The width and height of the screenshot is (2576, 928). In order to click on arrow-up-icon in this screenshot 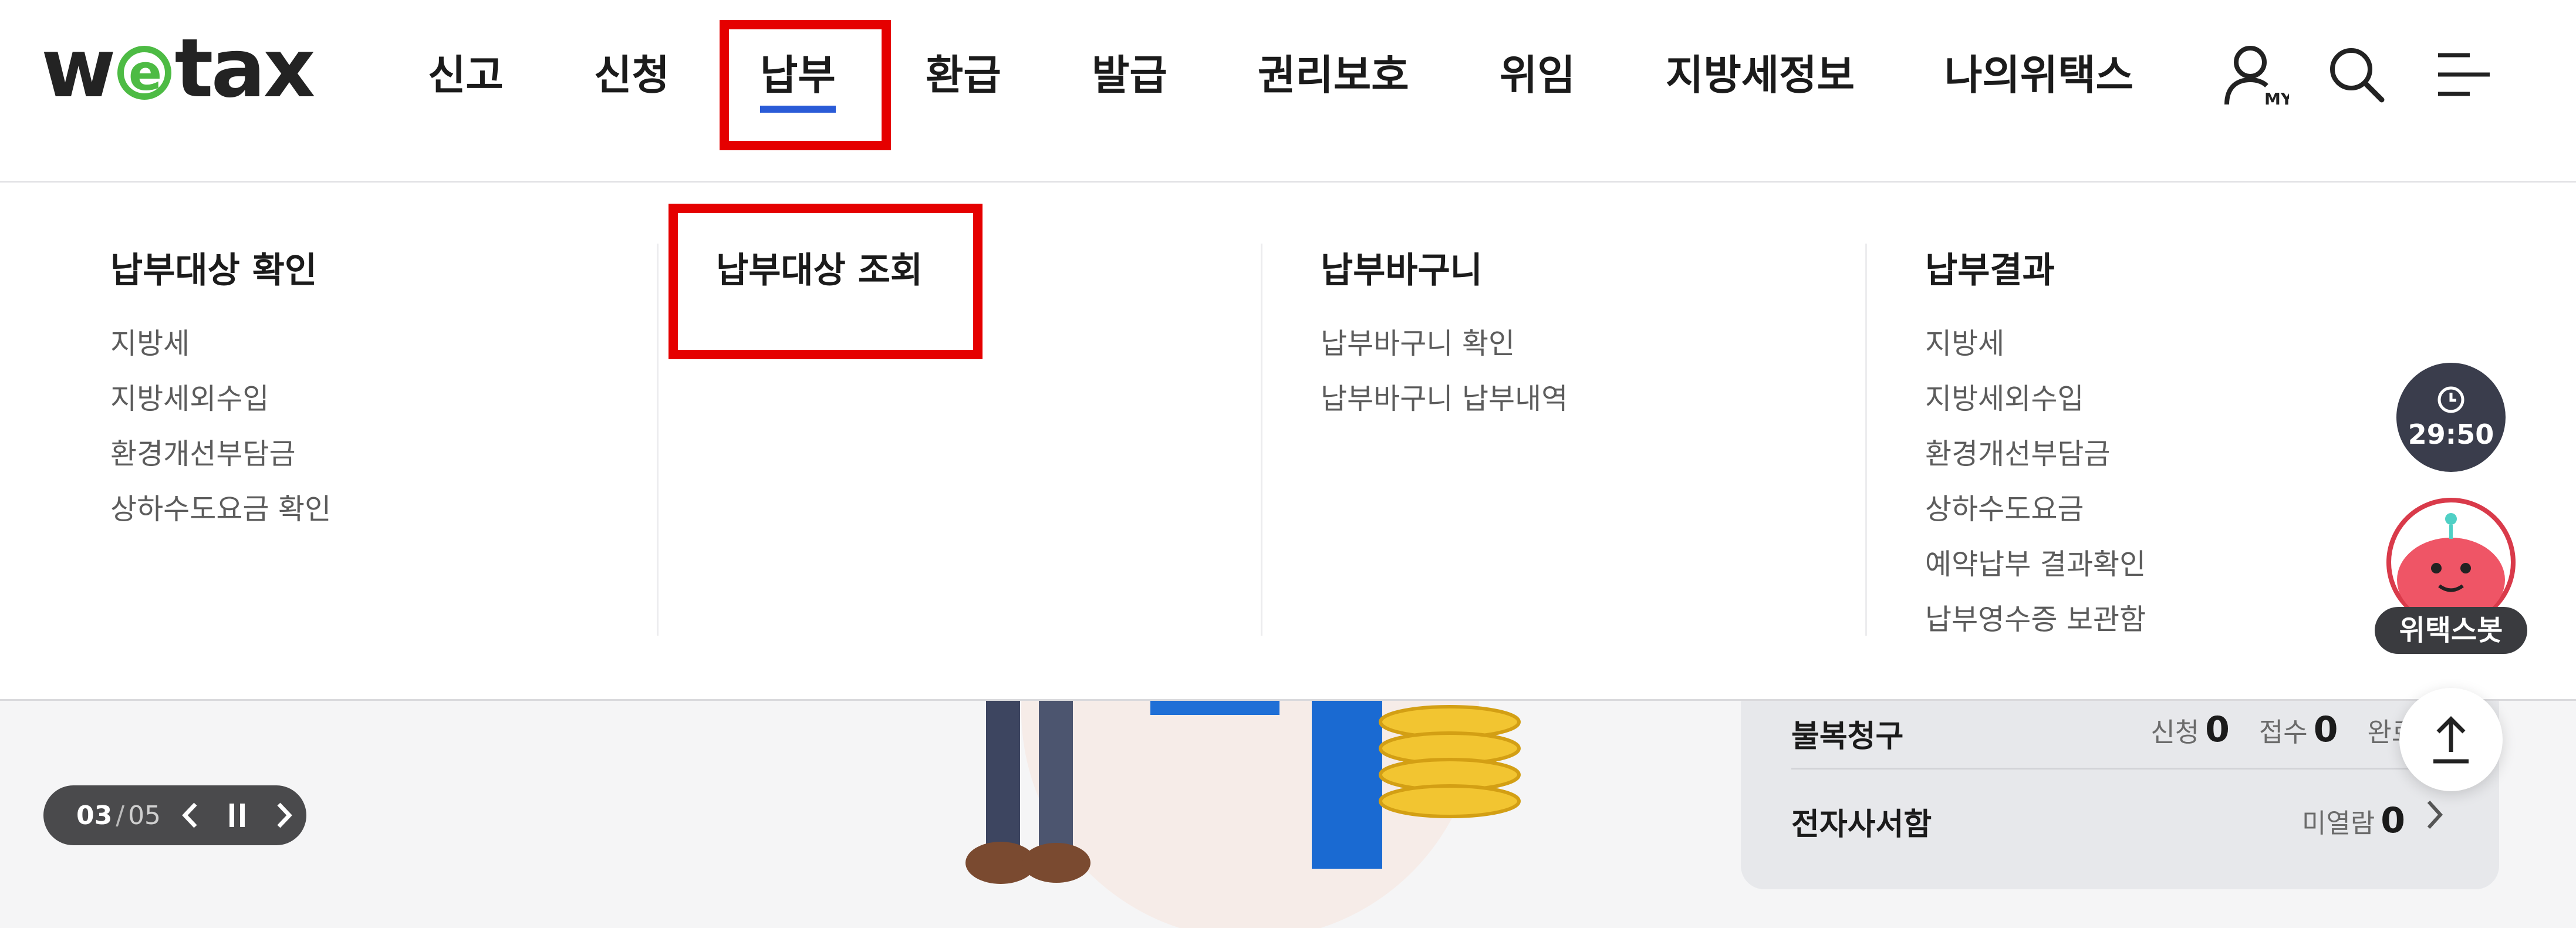, I will do `click(2451, 740)`.